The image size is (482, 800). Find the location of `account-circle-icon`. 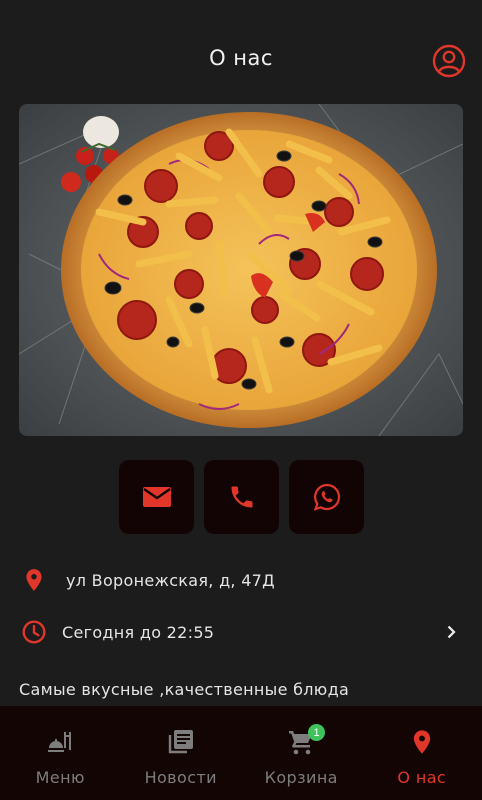

account-circle-icon is located at coordinates (449, 61).